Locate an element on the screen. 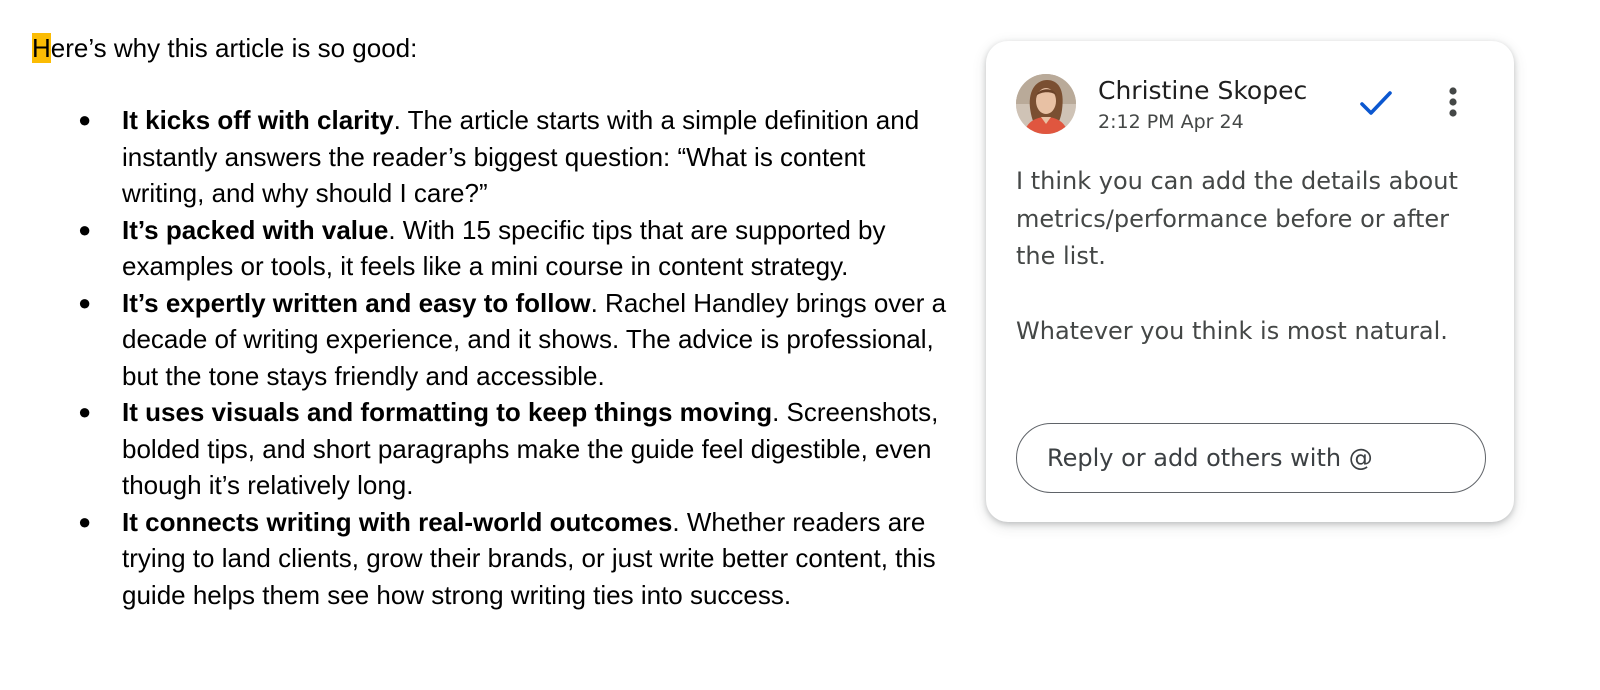  resolve-button is located at coordinates (1376, 103).